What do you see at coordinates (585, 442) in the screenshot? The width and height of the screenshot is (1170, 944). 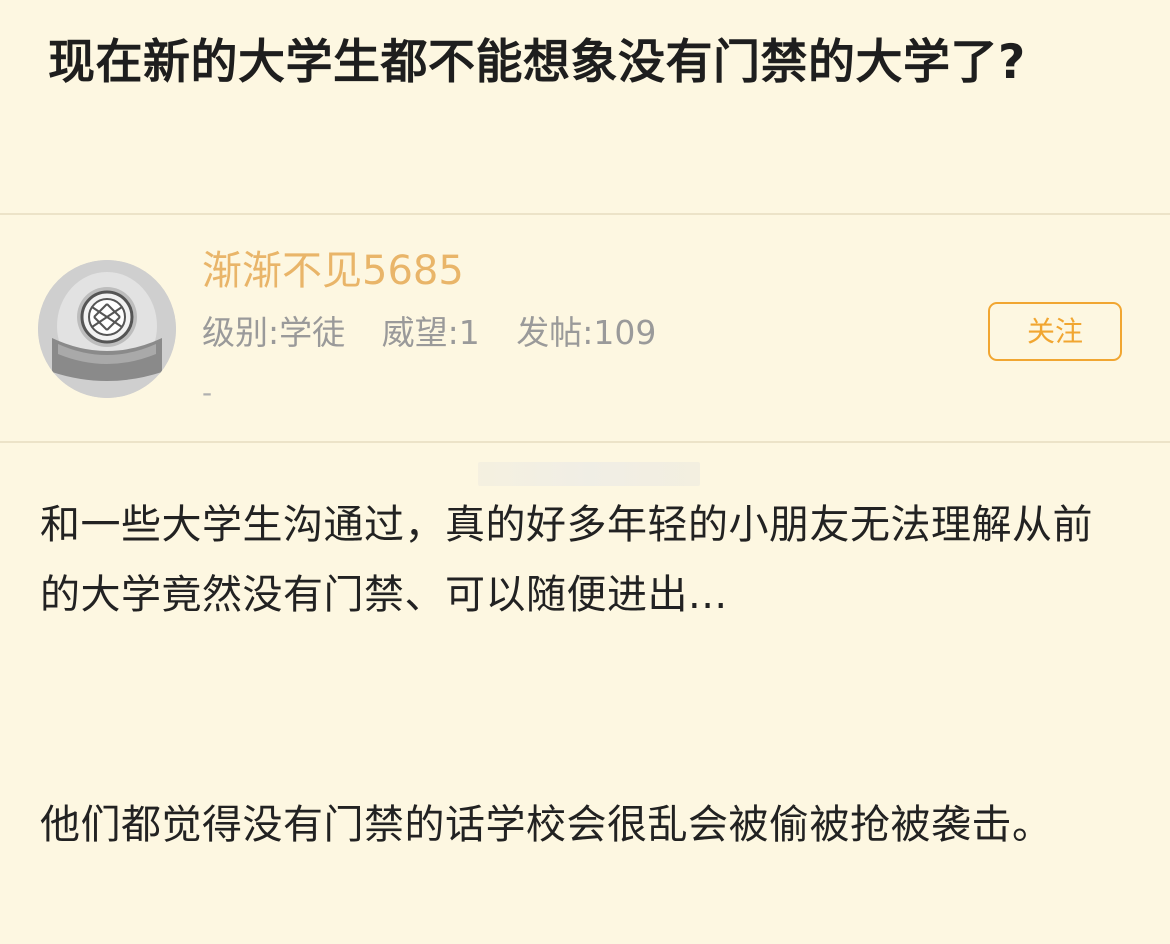 I see `author-divider` at bounding box center [585, 442].